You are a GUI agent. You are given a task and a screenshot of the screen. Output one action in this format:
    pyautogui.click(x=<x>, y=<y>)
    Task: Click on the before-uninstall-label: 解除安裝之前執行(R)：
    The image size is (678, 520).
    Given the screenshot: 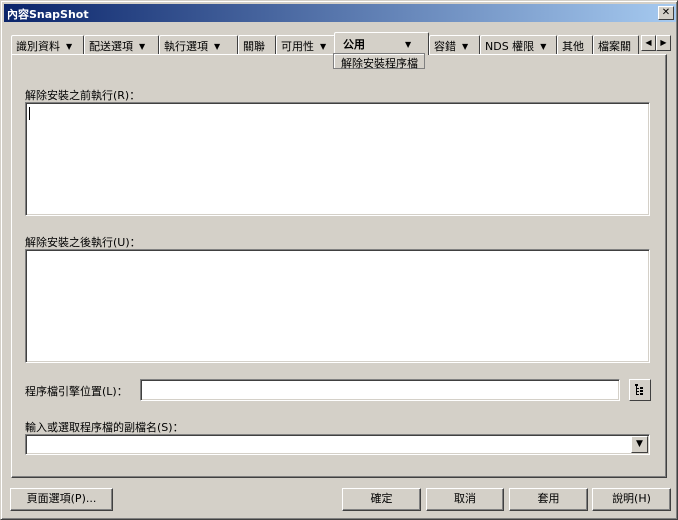 What is the action you would take?
    pyautogui.click(x=83, y=95)
    